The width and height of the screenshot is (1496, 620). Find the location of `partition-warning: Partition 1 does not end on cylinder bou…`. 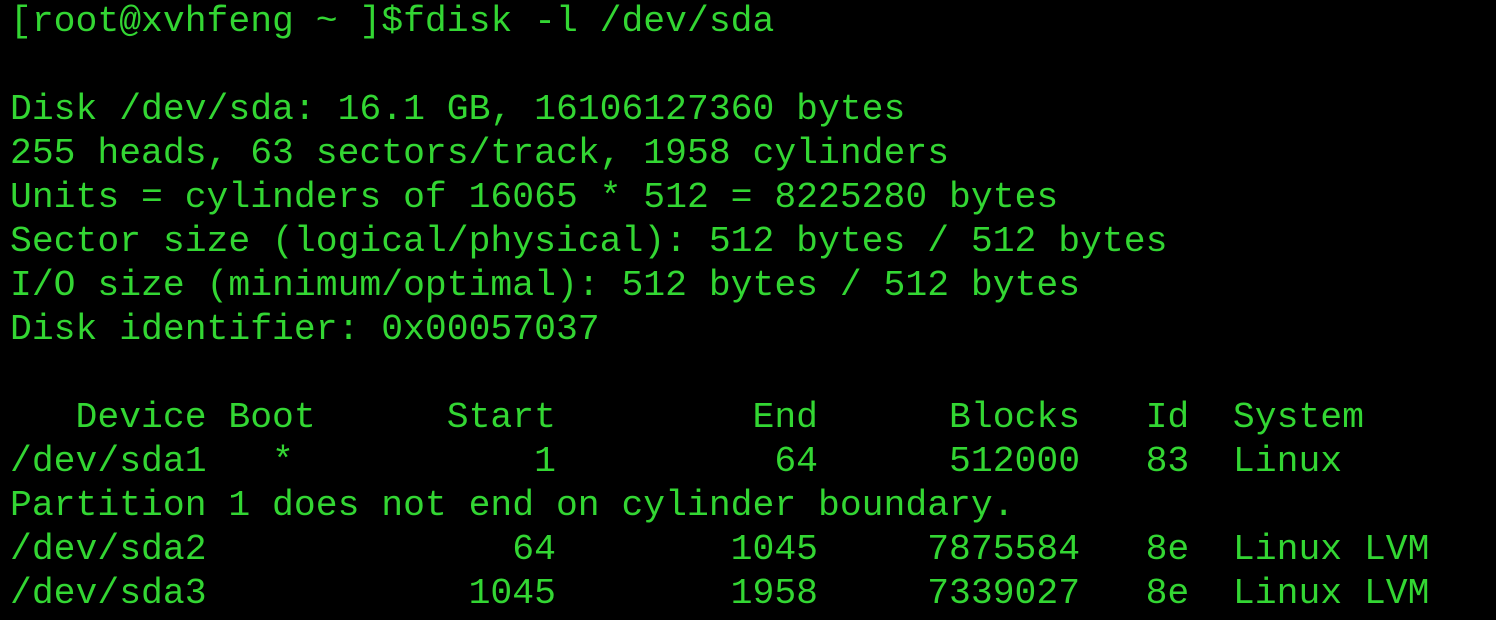

partition-warning: Partition 1 does not end on cylinder bou… is located at coordinates (512, 505).